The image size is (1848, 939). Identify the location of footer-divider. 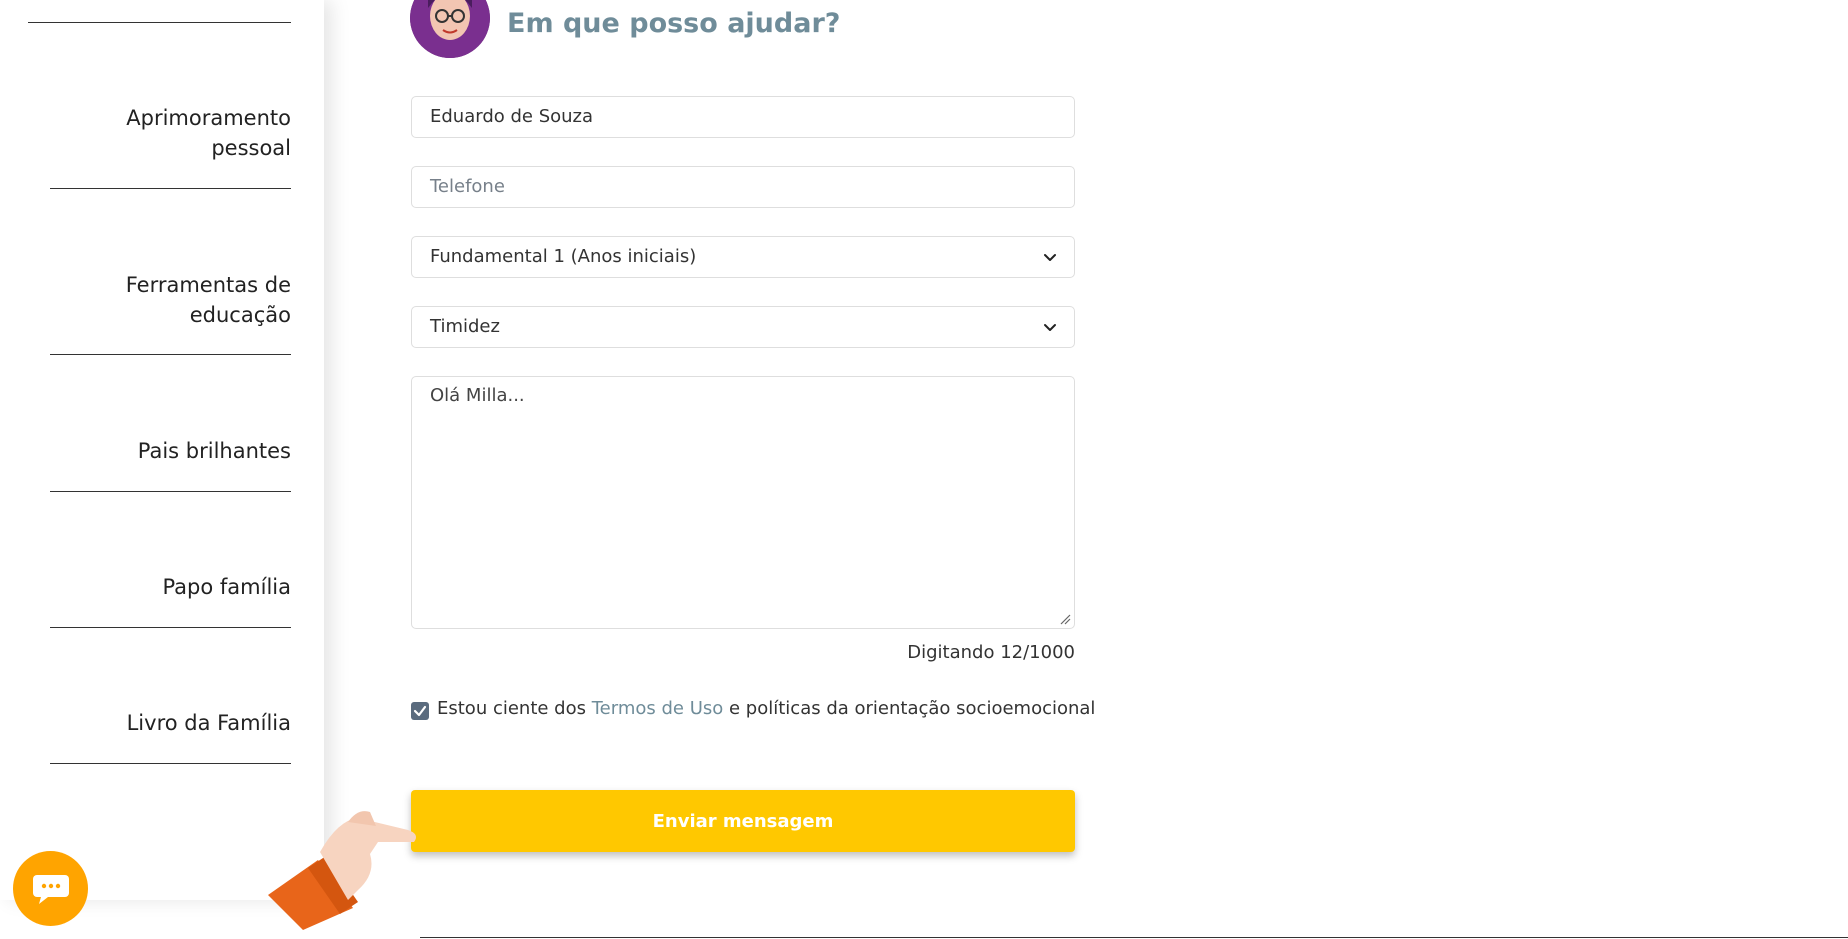
(1134, 937).